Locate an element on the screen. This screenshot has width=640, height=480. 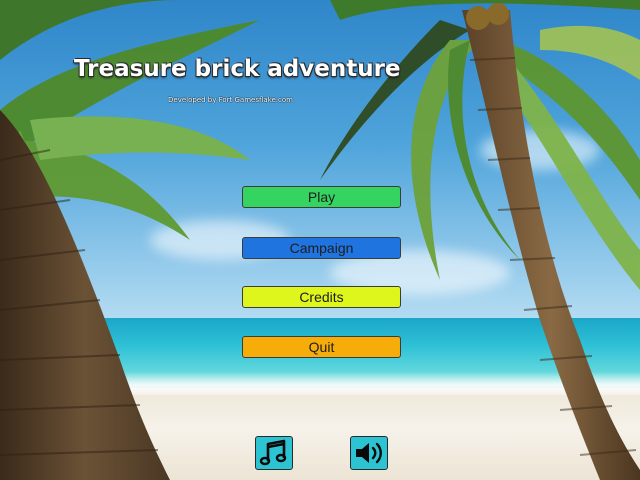
speaker-volume-icon is located at coordinates (369, 453).